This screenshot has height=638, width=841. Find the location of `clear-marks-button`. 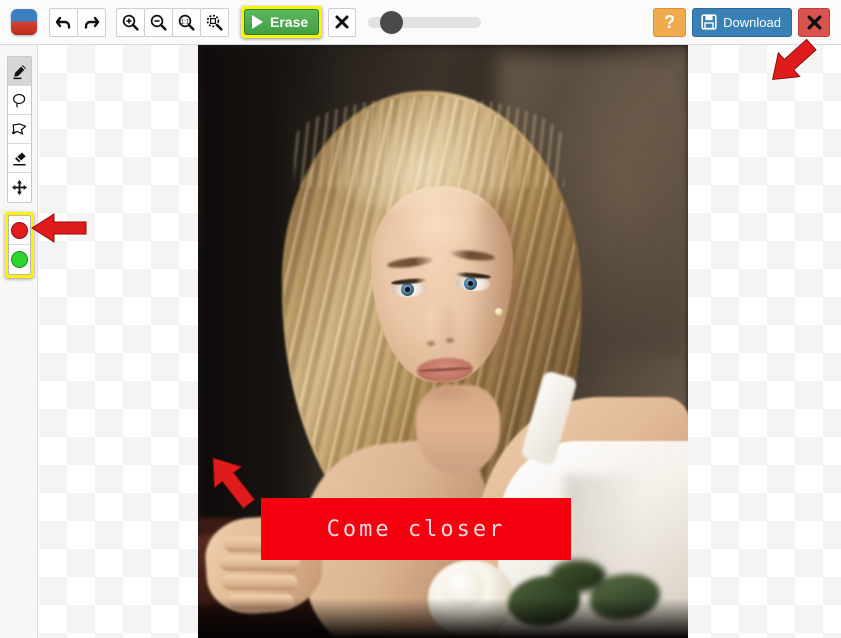

clear-marks-button is located at coordinates (342, 22).